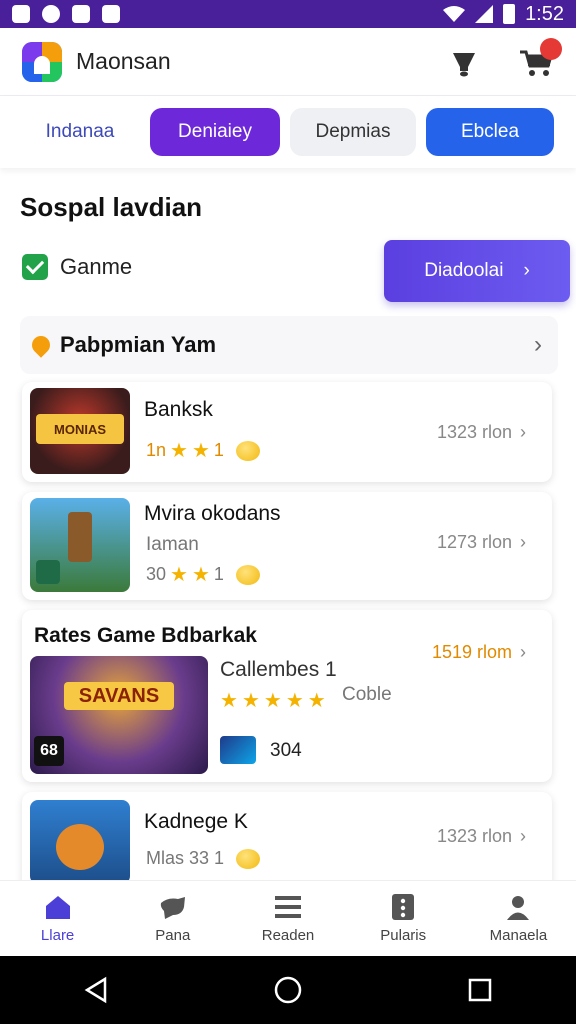 The height and width of the screenshot is (1024, 576). What do you see at coordinates (80, 132) in the screenshot?
I see `filter-tab-1: Indanaa` at bounding box center [80, 132].